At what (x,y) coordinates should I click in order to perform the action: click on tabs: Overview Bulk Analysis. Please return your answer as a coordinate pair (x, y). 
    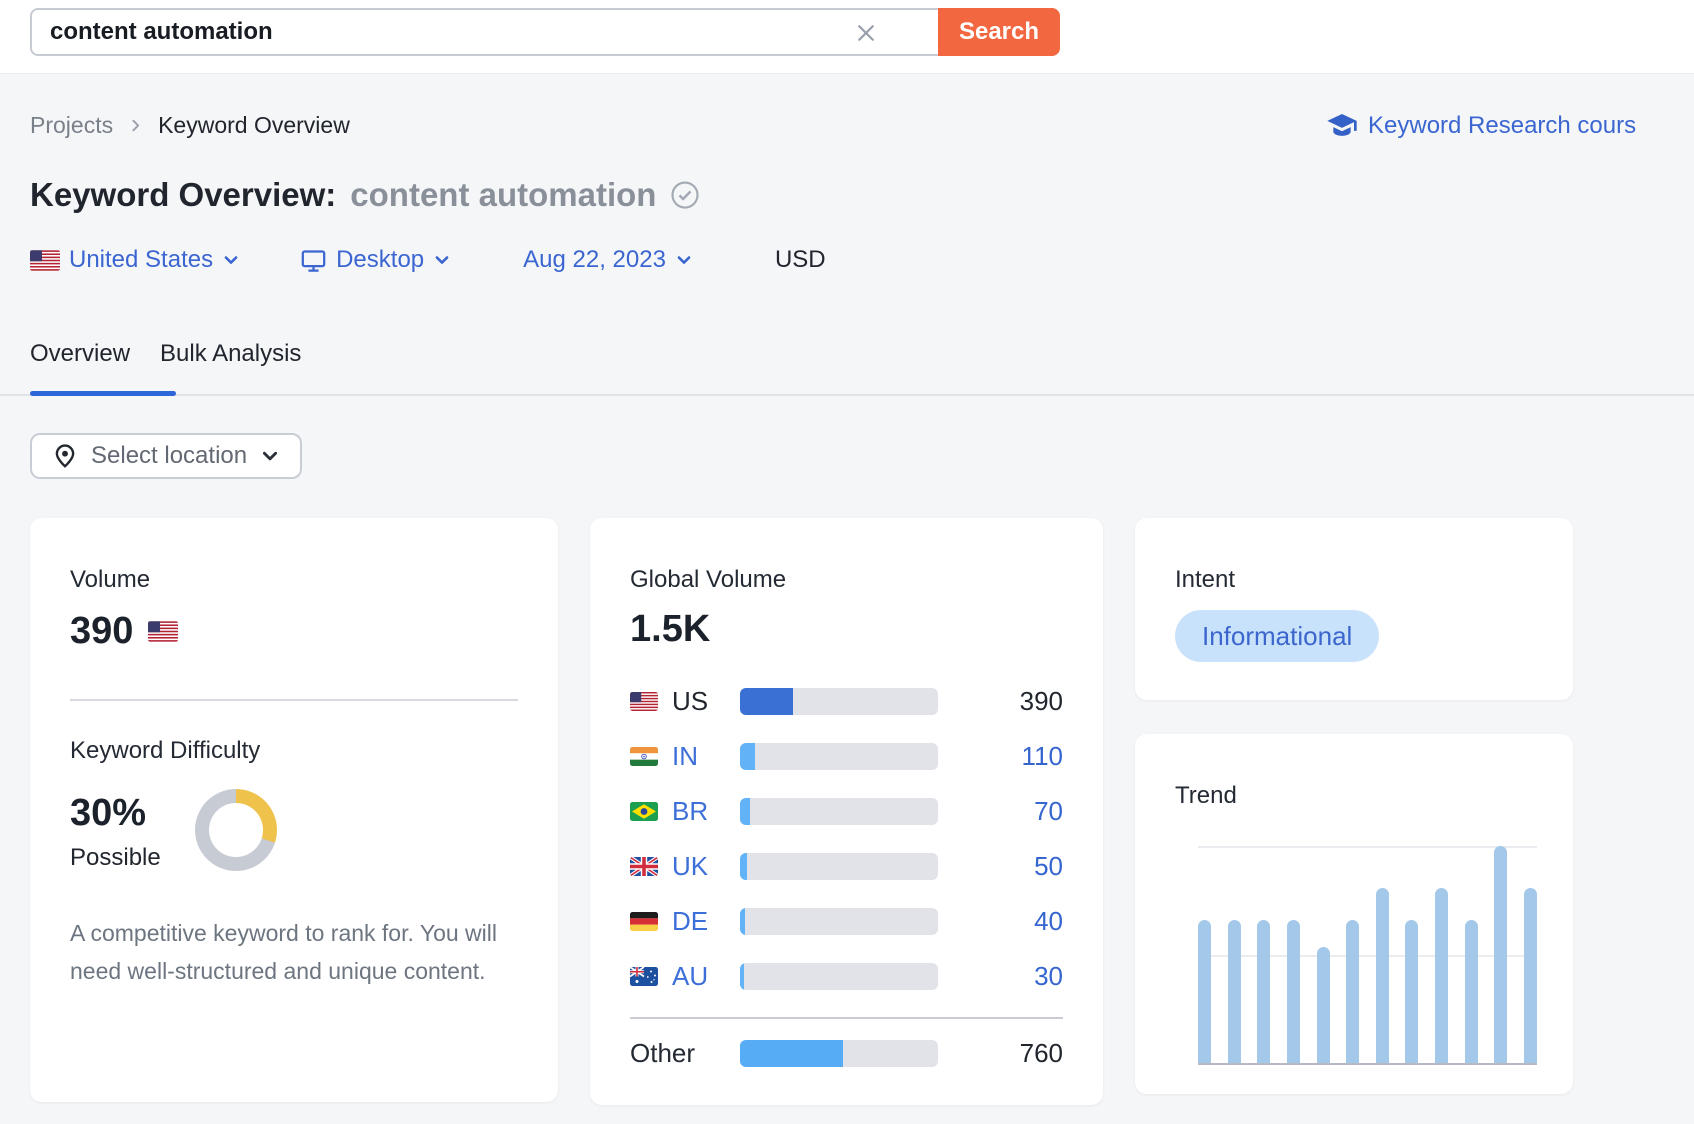
    Looking at the image, I should click on (165, 354).